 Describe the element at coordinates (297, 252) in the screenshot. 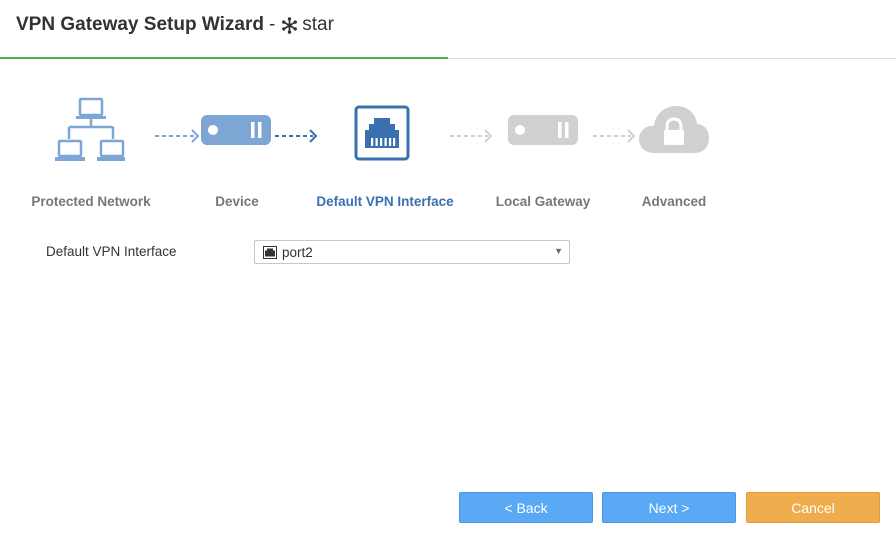

I see `selected-interface-value: port2` at that location.